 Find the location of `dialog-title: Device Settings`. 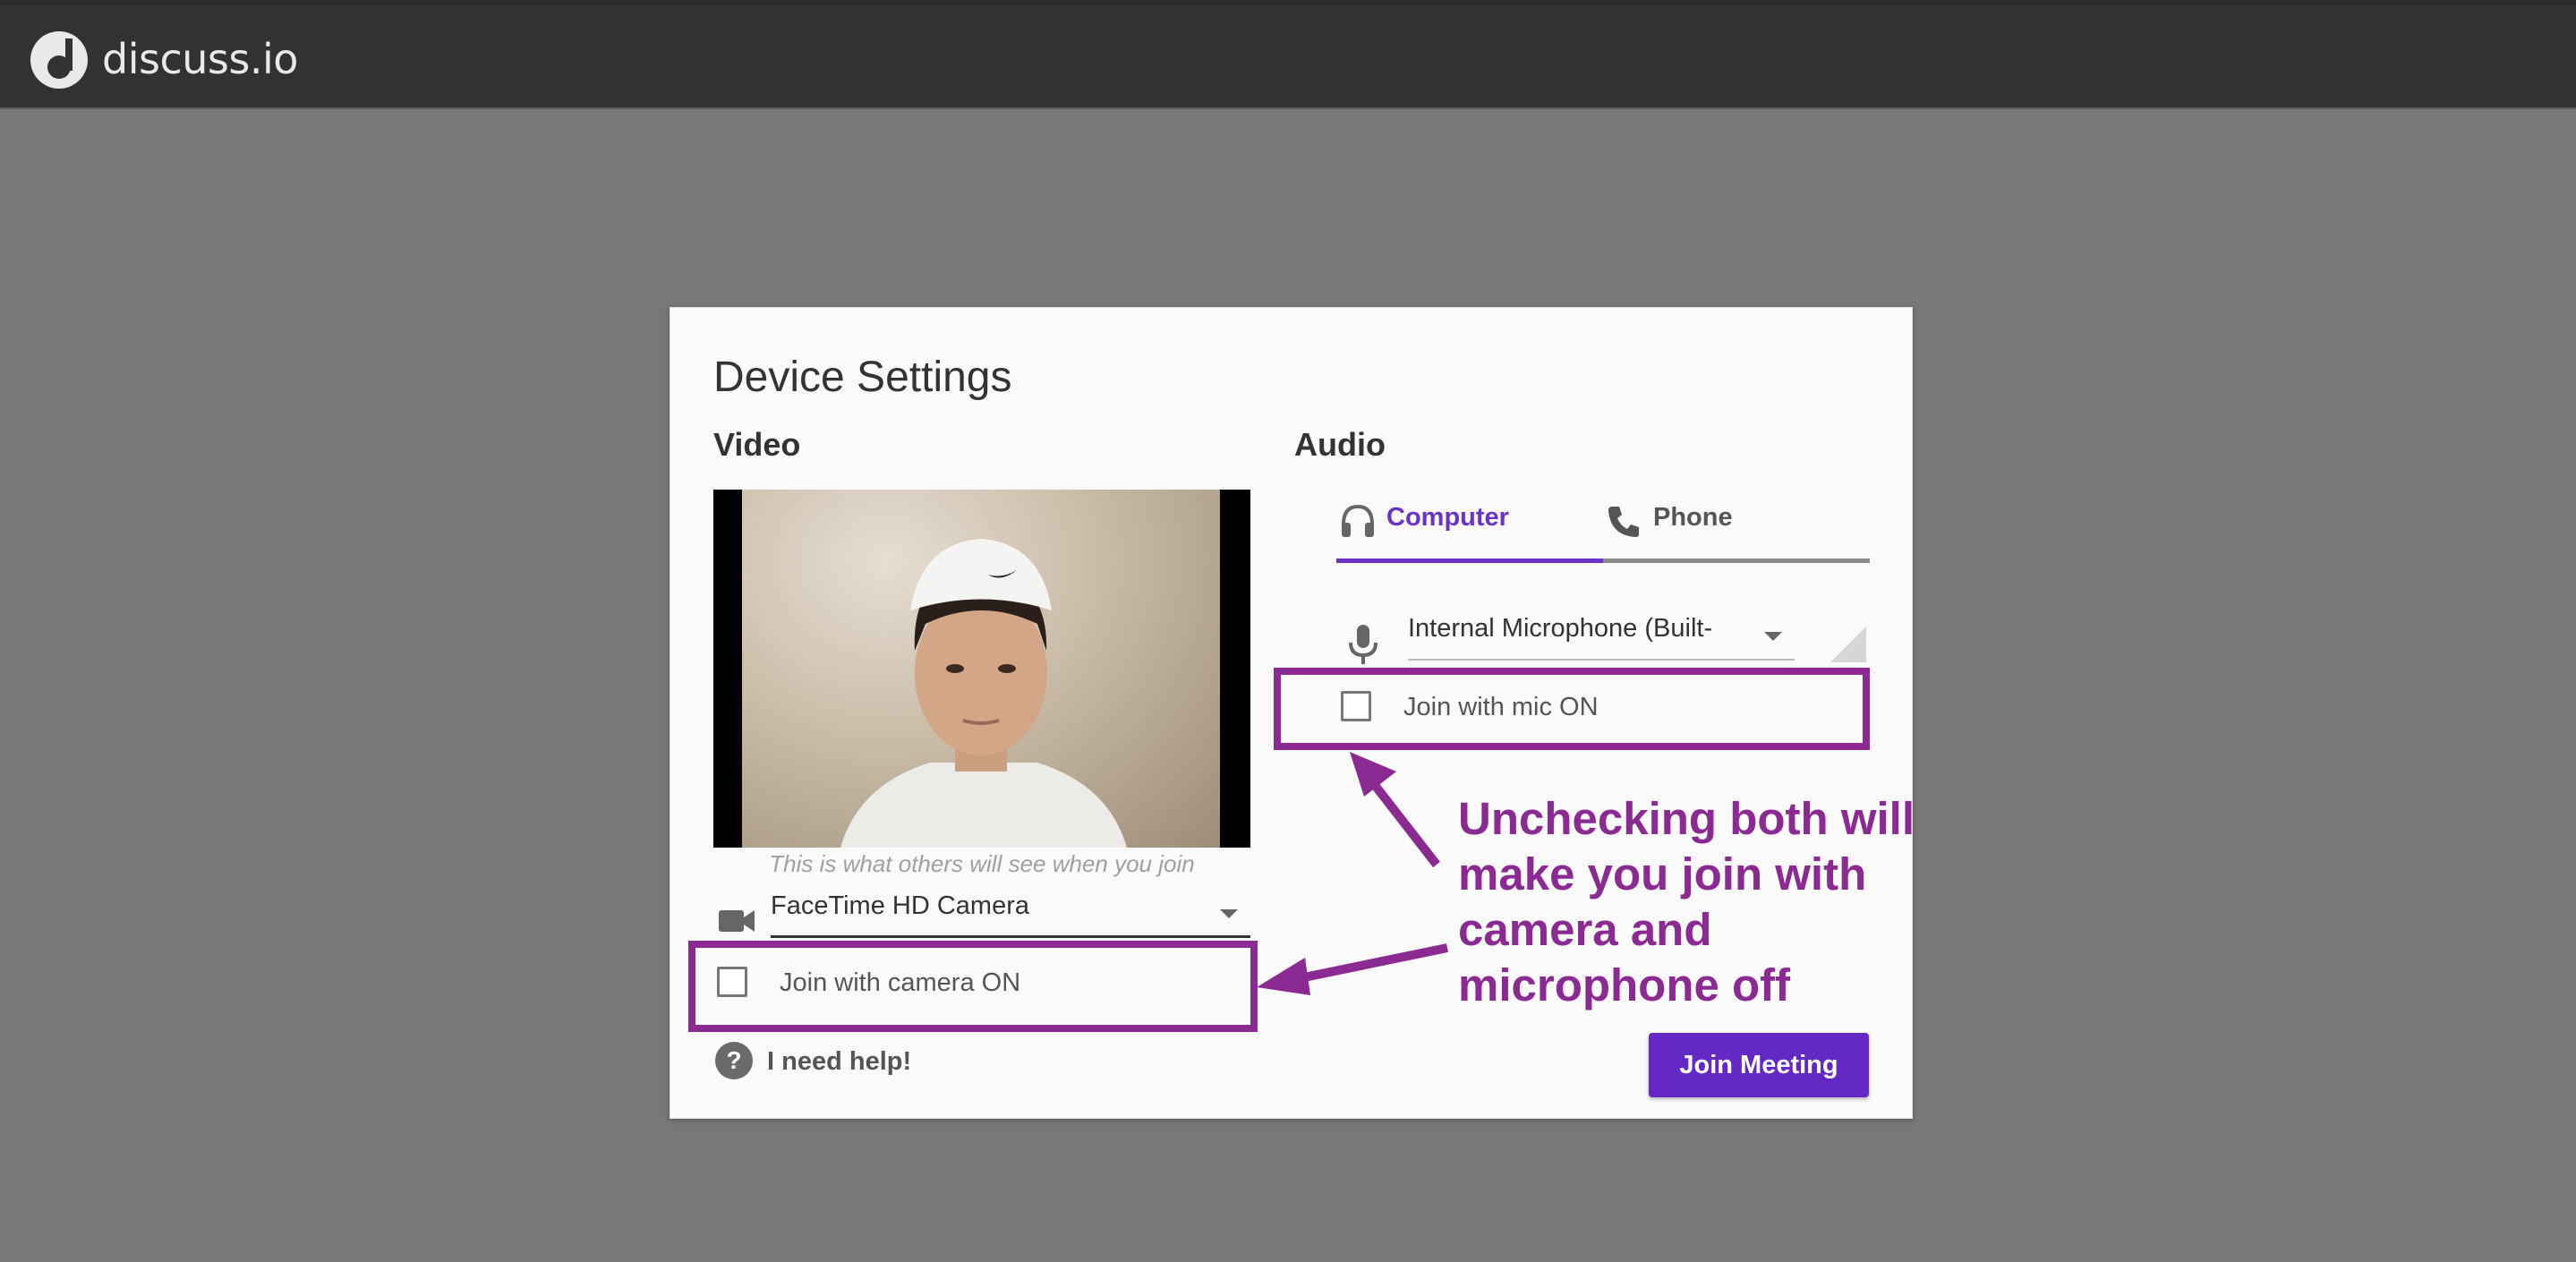

dialog-title: Device Settings is located at coordinates (862, 377).